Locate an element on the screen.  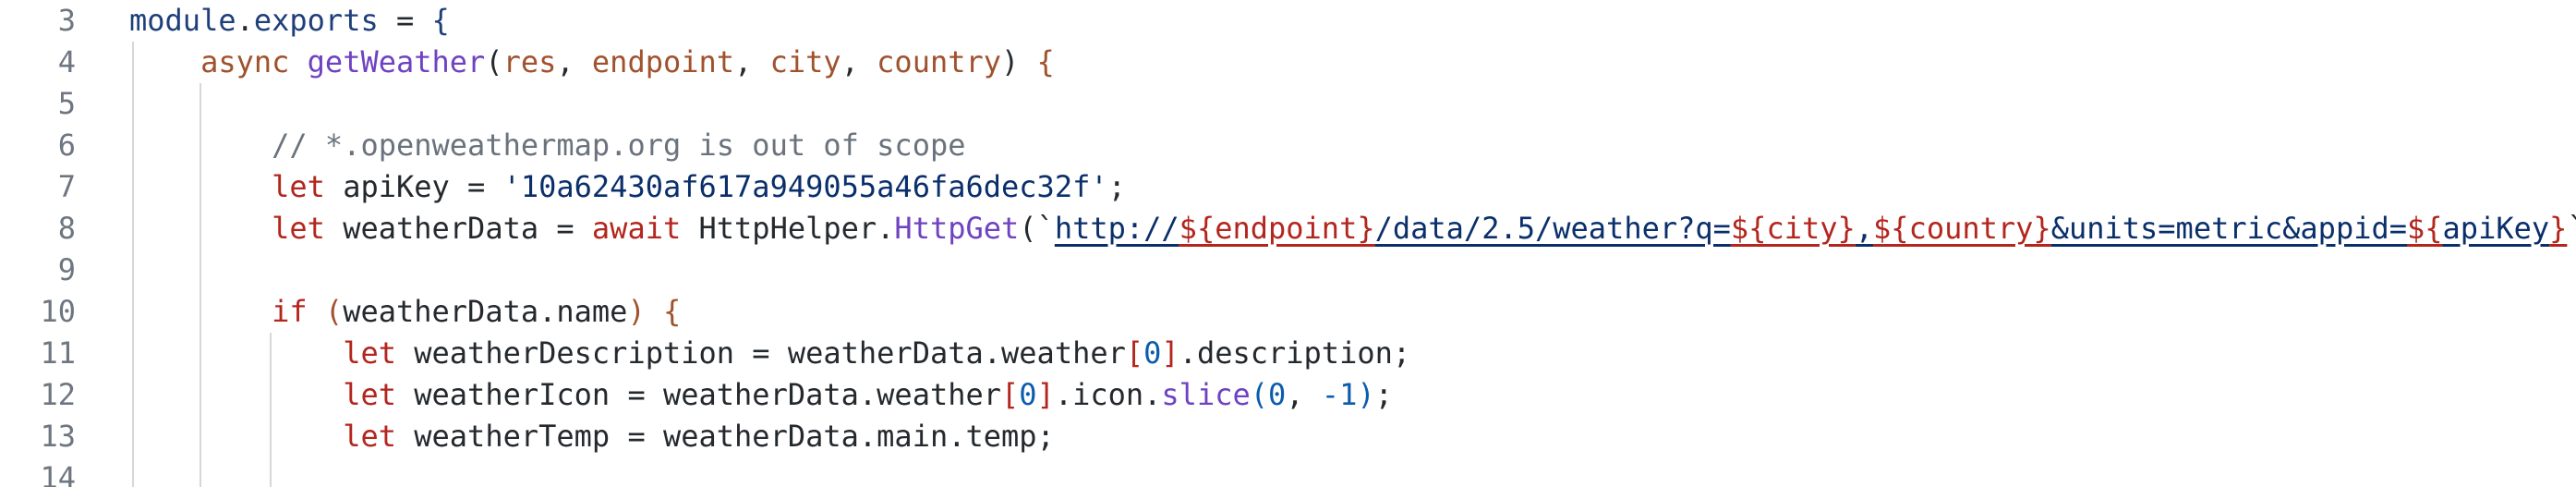
code-token: module is located at coordinates (182, 20).